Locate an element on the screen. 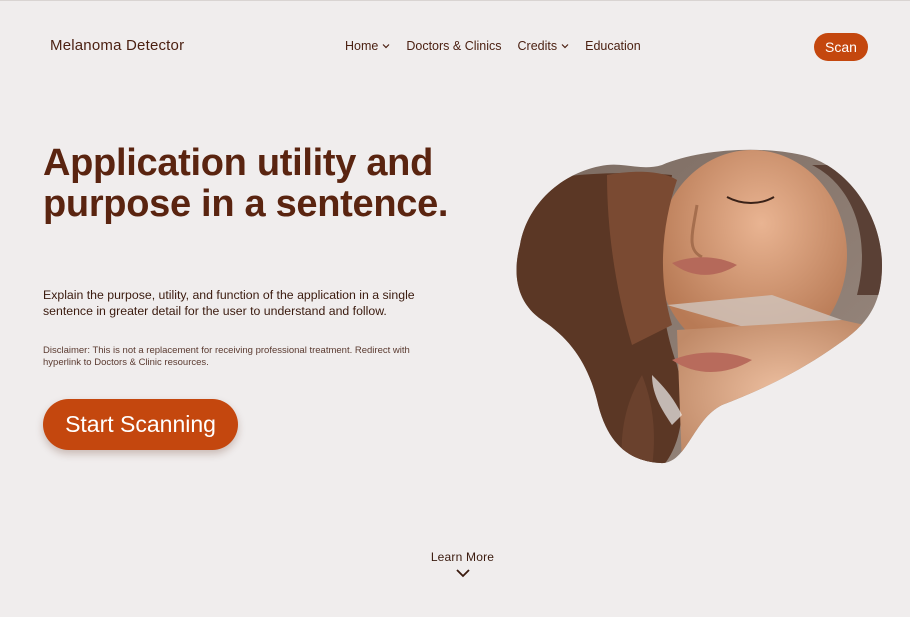 This screenshot has width=910, height=617. learn-more-label: Learn More is located at coordinates (462, 557).